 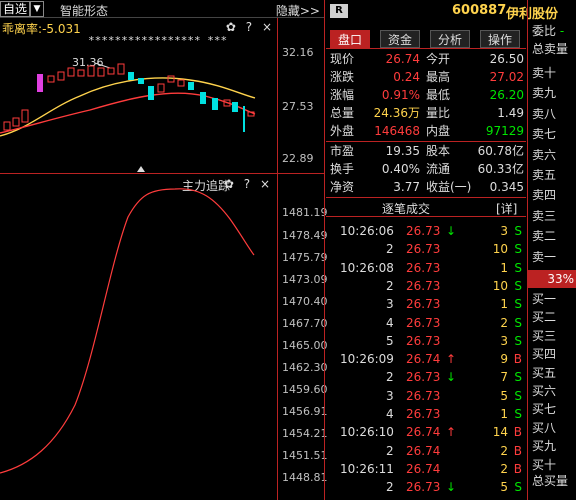 What do you see at coordinates (367, 432) in the screenshot?
I see `trade-time: 10:26:10` at bounding box center [367, 432].